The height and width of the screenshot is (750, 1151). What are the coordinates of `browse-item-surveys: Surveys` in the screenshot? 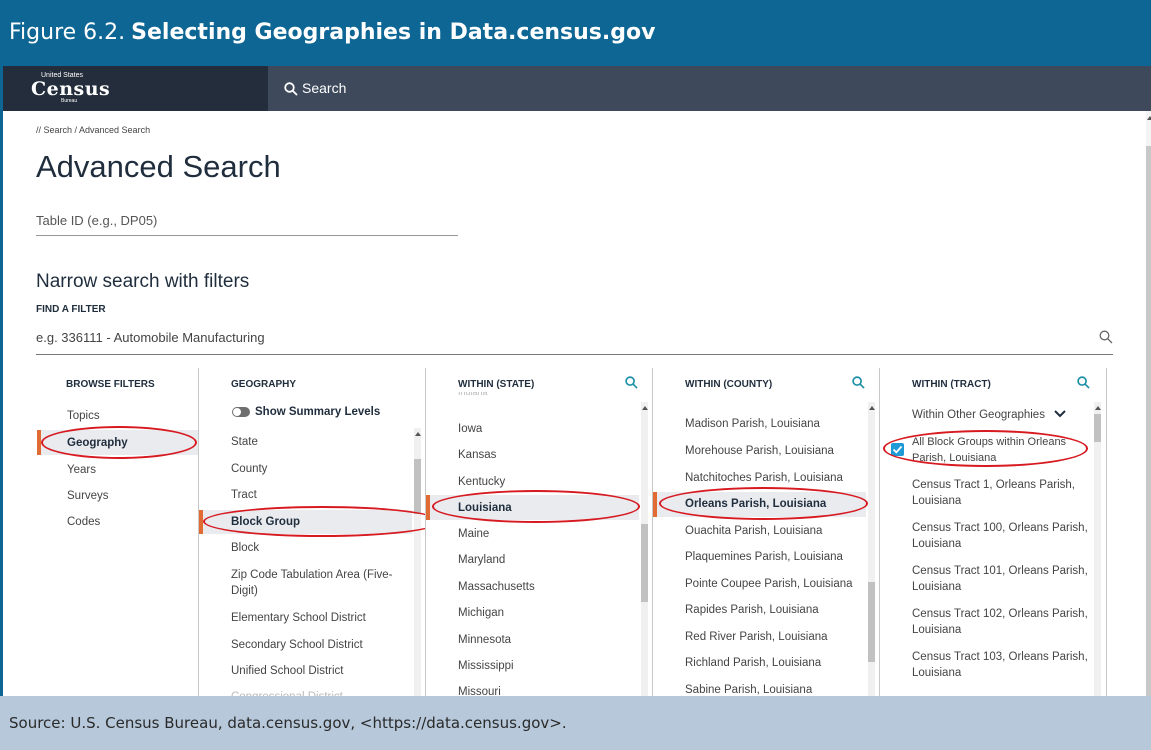 It's located at (88, 496).